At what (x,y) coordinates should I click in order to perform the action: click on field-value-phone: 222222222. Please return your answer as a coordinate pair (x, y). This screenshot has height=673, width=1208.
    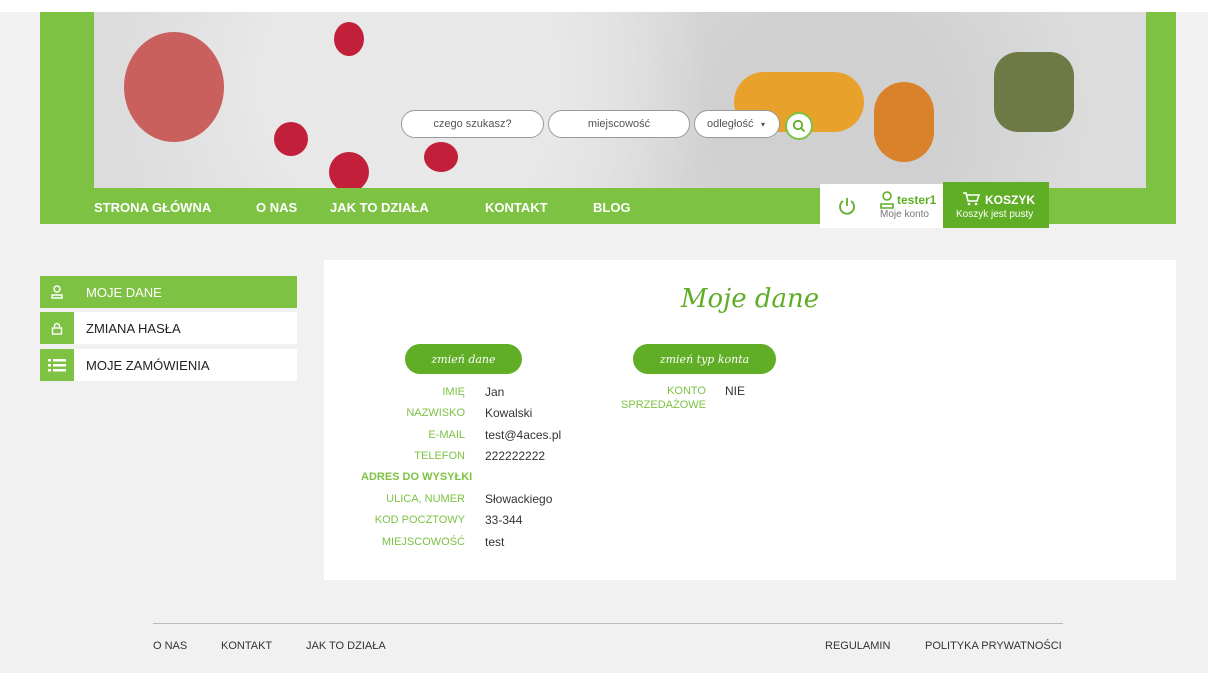
    Looking at the image, I should click on (515, 456).